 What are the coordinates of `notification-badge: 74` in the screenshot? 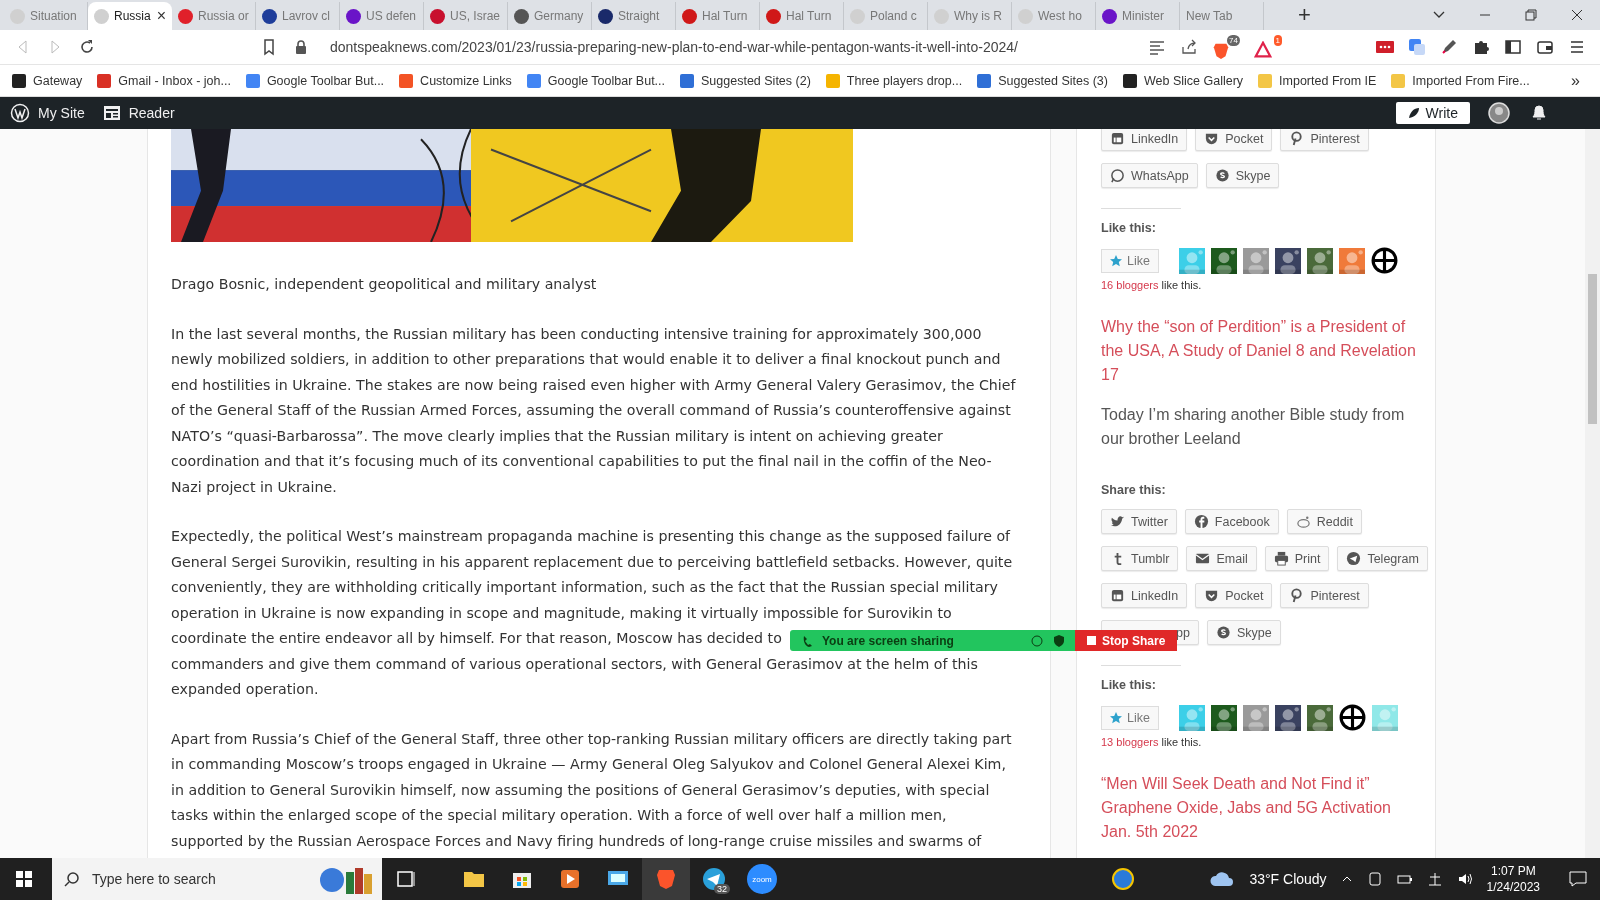 It's located at (1233, 40).